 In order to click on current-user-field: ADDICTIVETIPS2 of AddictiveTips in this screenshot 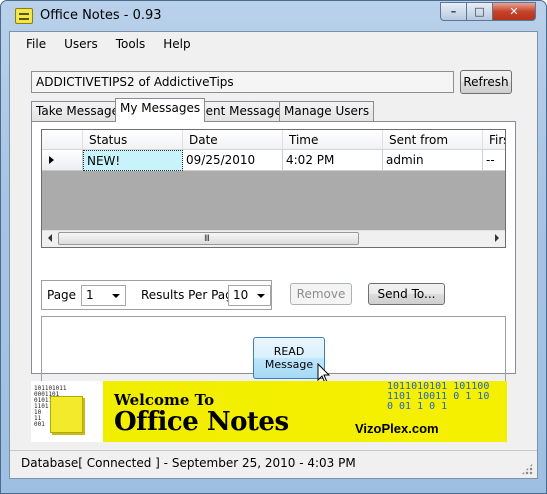, I will do `click(242, 82)`.